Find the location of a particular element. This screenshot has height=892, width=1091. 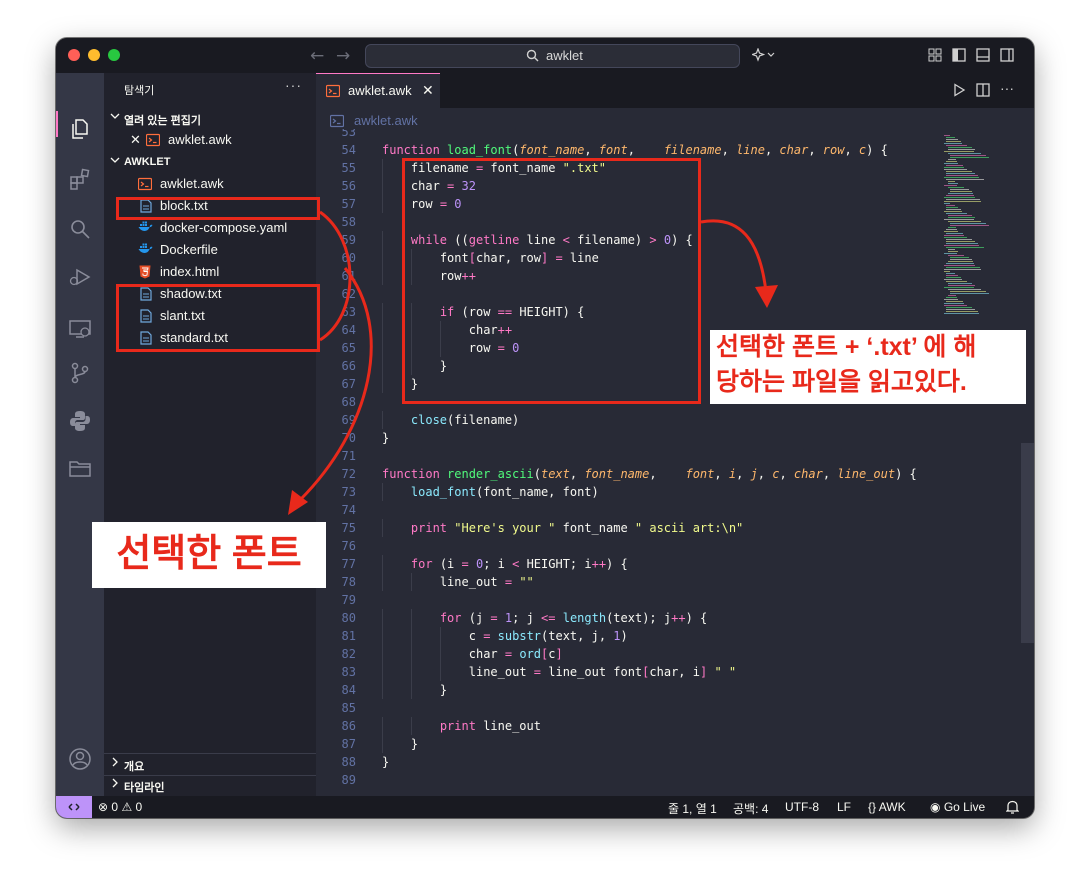

file-item-awklet-awk: awklet.awk is located at coordinates (210, 184).